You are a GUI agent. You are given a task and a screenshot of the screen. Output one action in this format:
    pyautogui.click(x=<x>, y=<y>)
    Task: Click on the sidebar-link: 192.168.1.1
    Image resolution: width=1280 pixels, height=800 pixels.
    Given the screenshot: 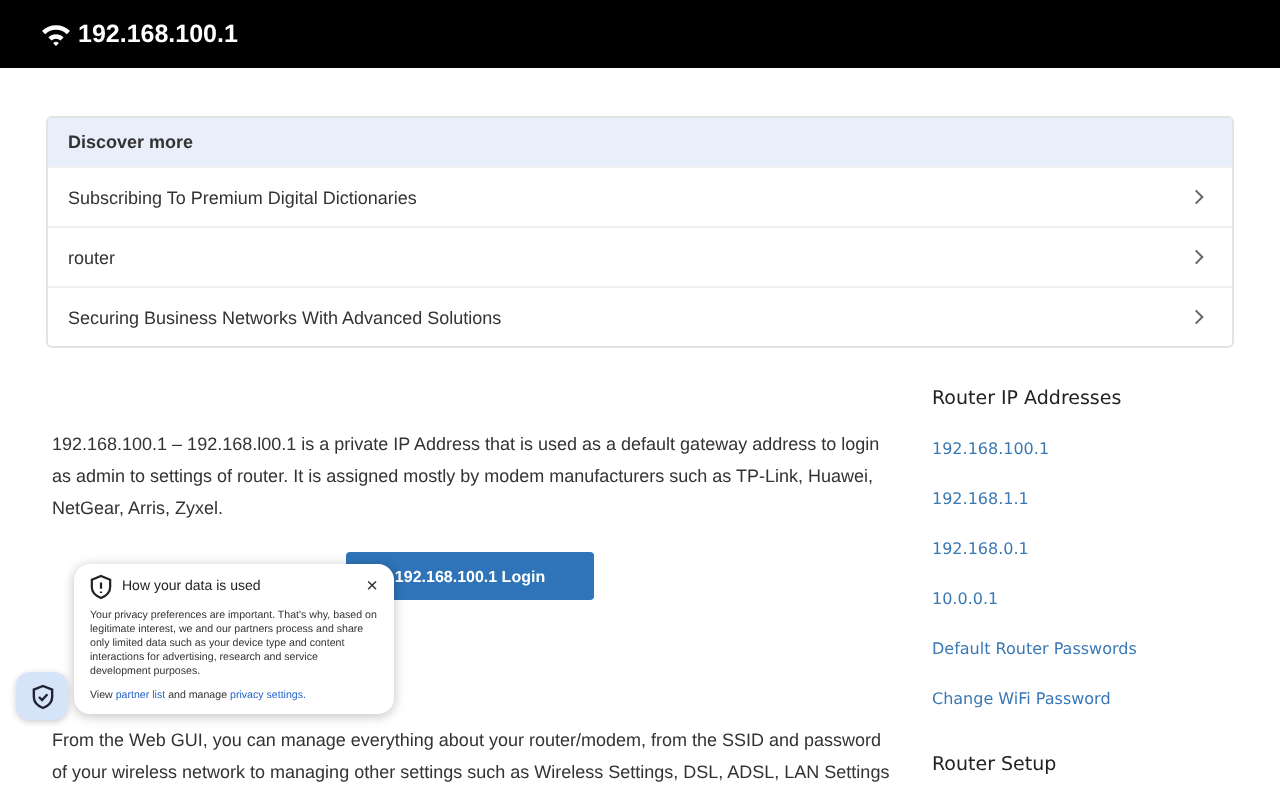 What is the action you would take?
    pyautogui.click(x=1034, y=513)
    